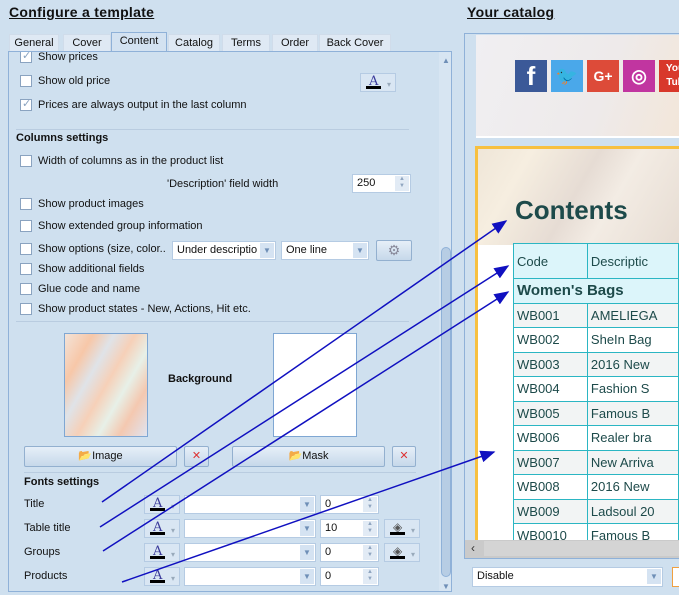 The width and height of the screenshot is (679, 595). I want to click on show-images-label: Show product images, so click(91, 204).